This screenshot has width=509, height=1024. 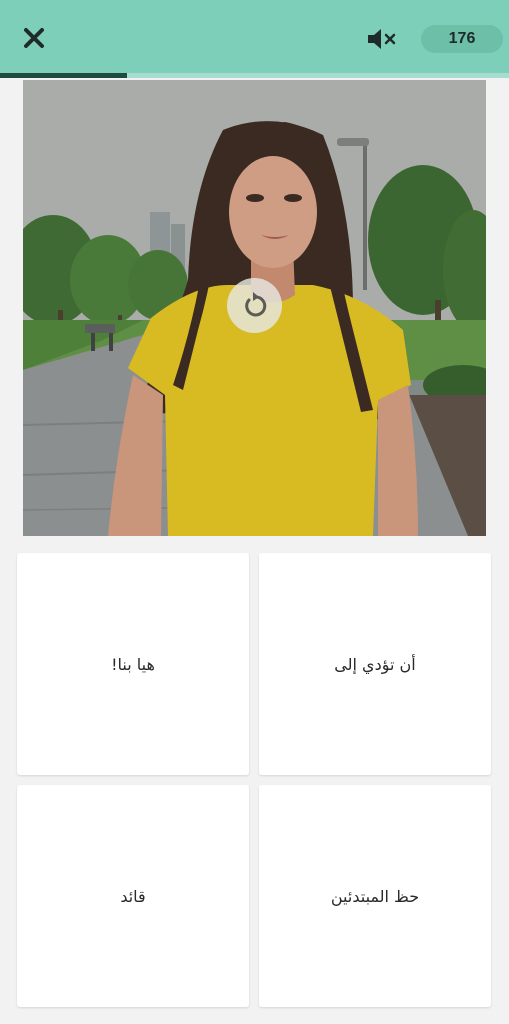 I want to click on progress-fill, so click(x=64, y=75).